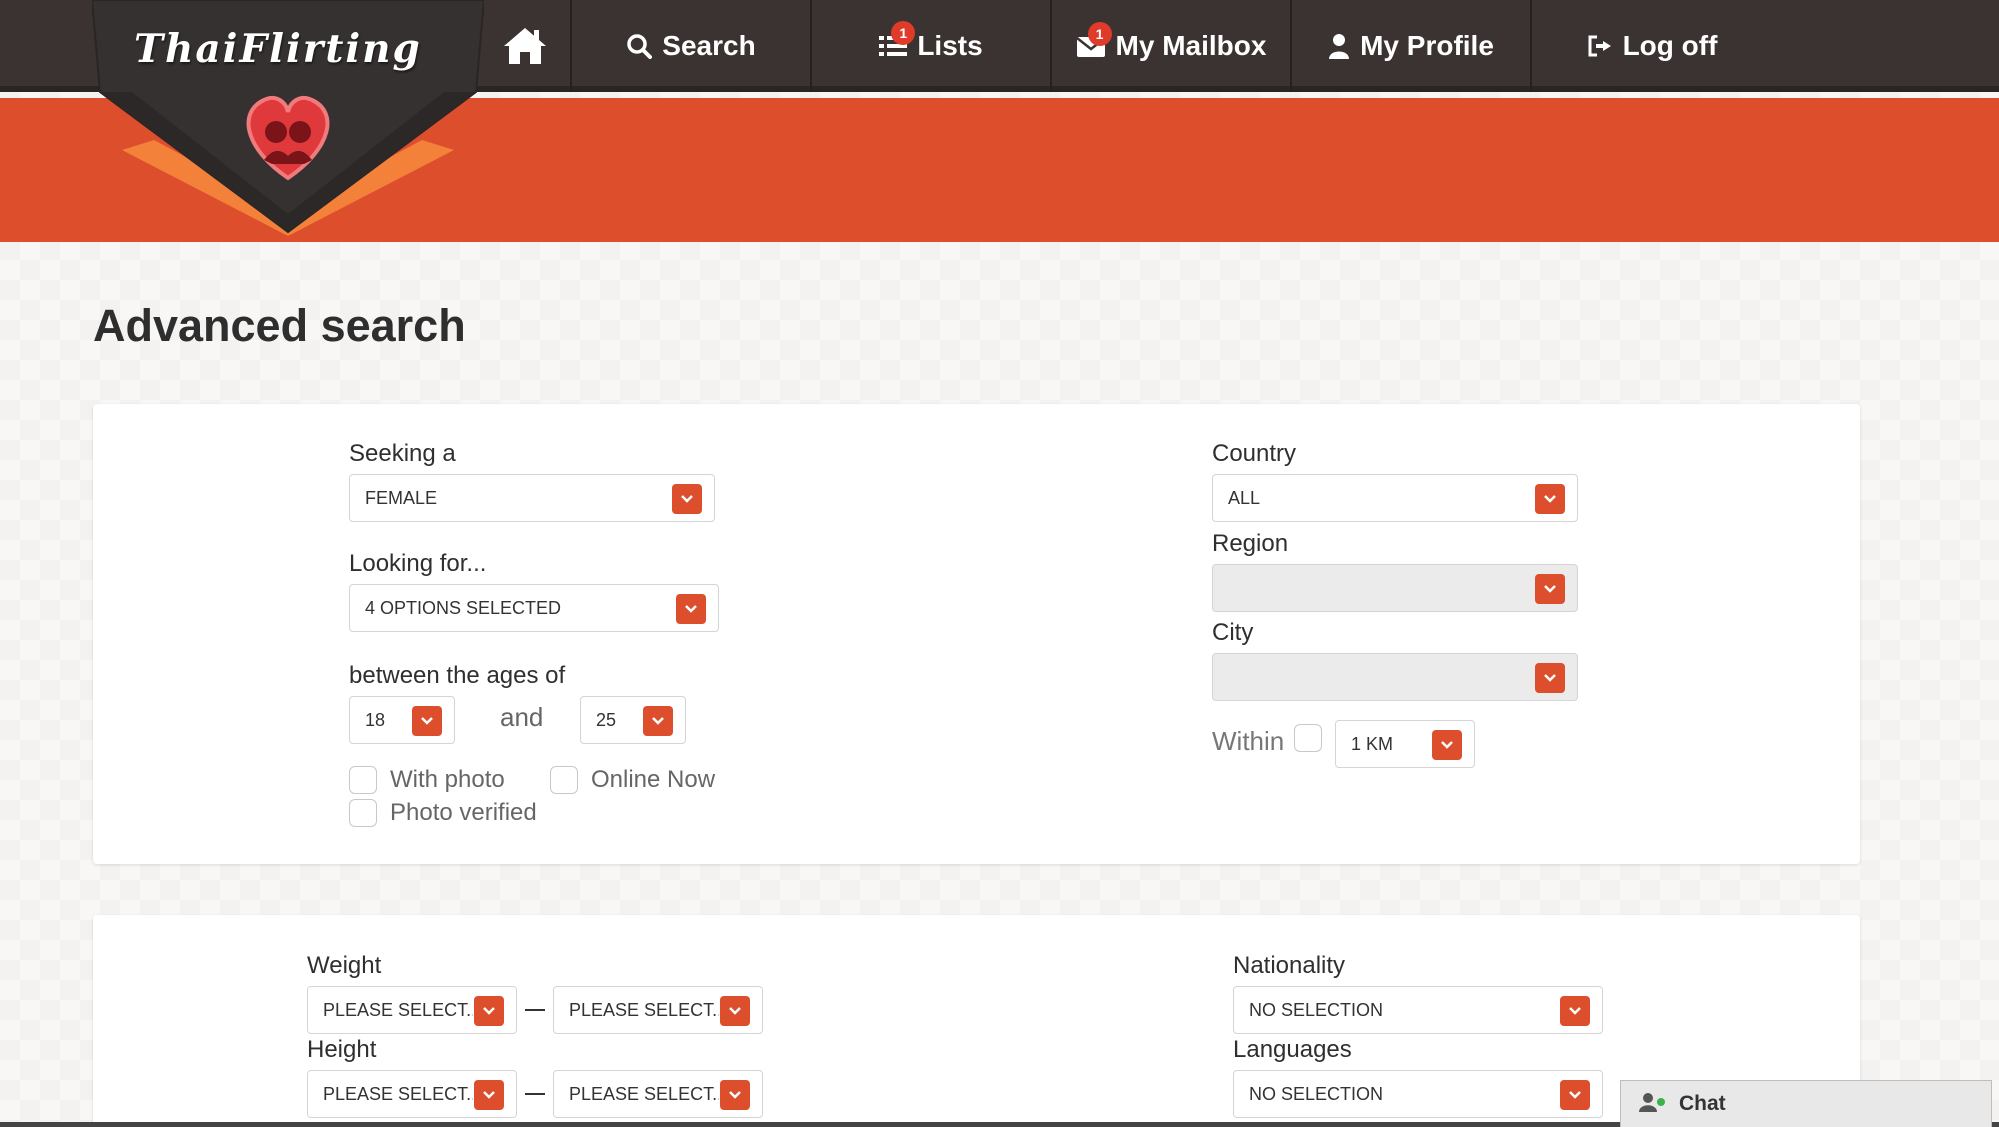 Image resolution: width=1999 pixels, height=1127 pixels. What do you see at coordinates (1099, 34) in the screenshot?
I see `mailbox-notification-badge: 1` at bounding box center [1099, 34].